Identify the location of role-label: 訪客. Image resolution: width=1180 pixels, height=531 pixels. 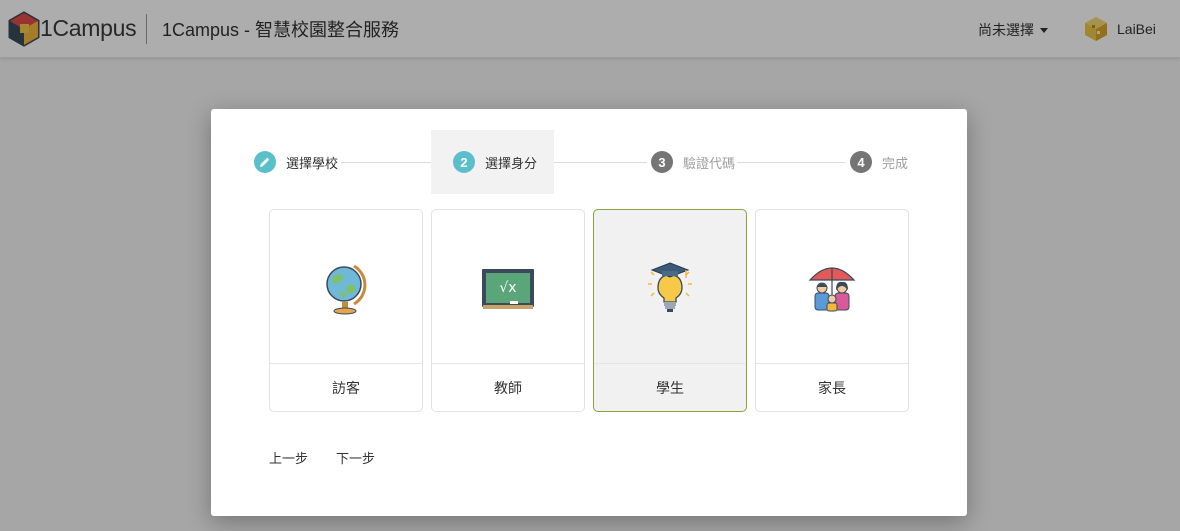
(346, 388).